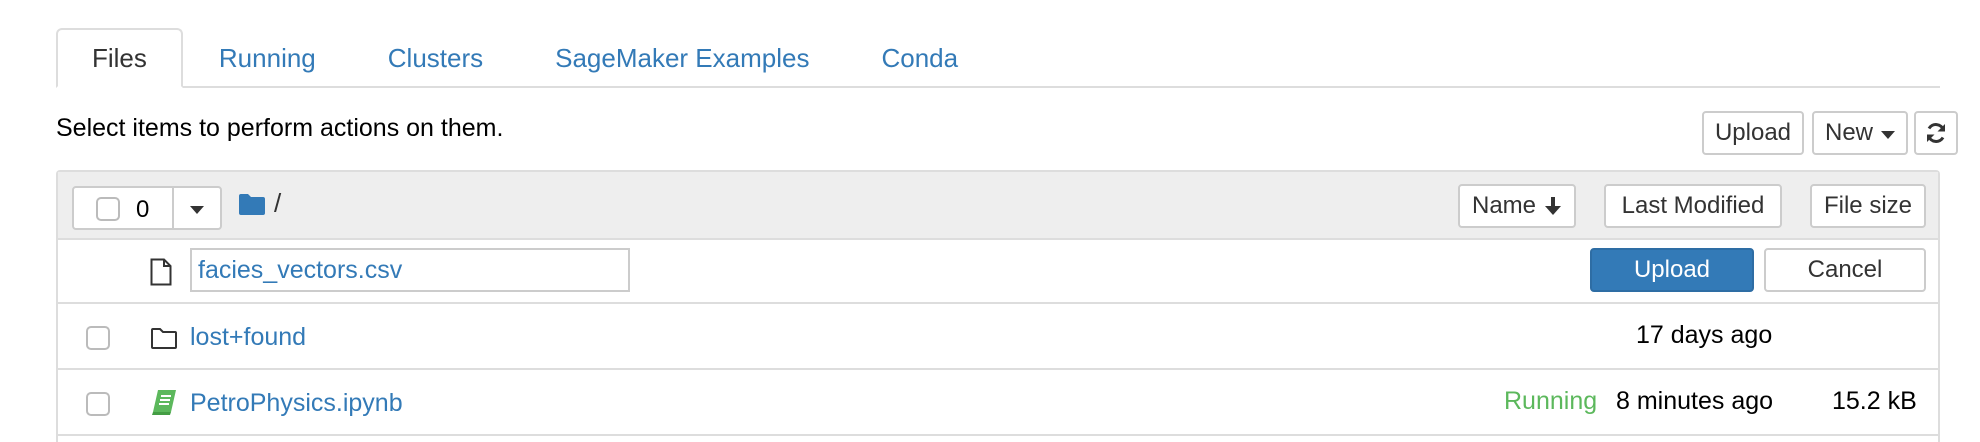 The image size is (1980, 442). Describe the element at coordinates (119, 58) in the screenshot. I see `tab-files: Files` at that location.